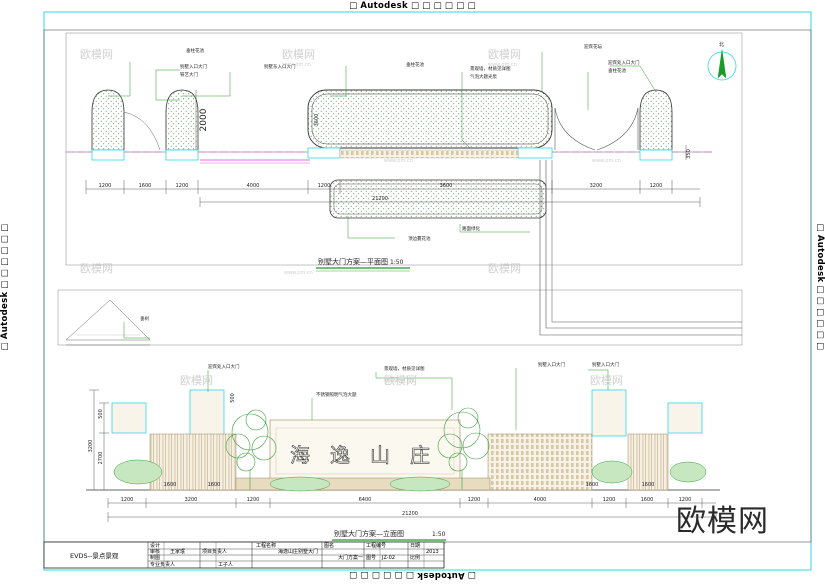 The image size is (825, 586). What do you see at coordinates (369, 533) in the screenshot?
I see `elevation-title: 别墅大门方案—立面图` at bounding box center [369, 533].